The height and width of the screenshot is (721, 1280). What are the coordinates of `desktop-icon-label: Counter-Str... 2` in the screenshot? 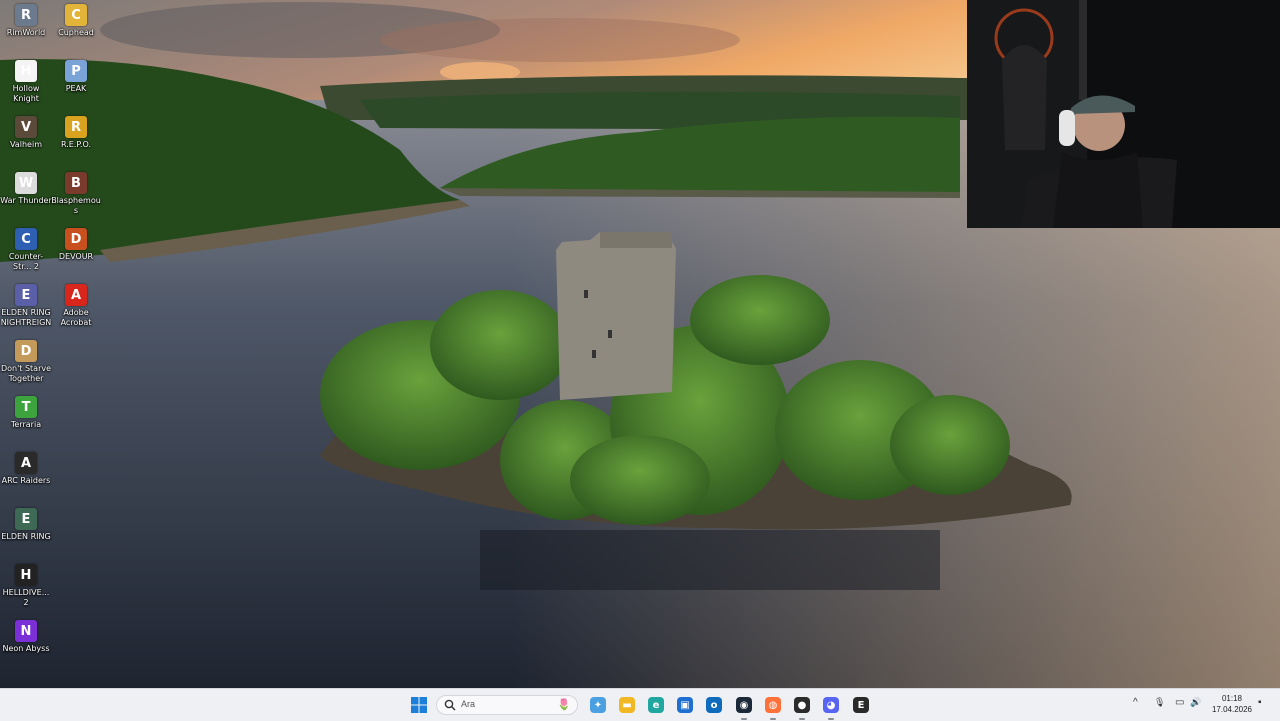 It's located at (26, 261).